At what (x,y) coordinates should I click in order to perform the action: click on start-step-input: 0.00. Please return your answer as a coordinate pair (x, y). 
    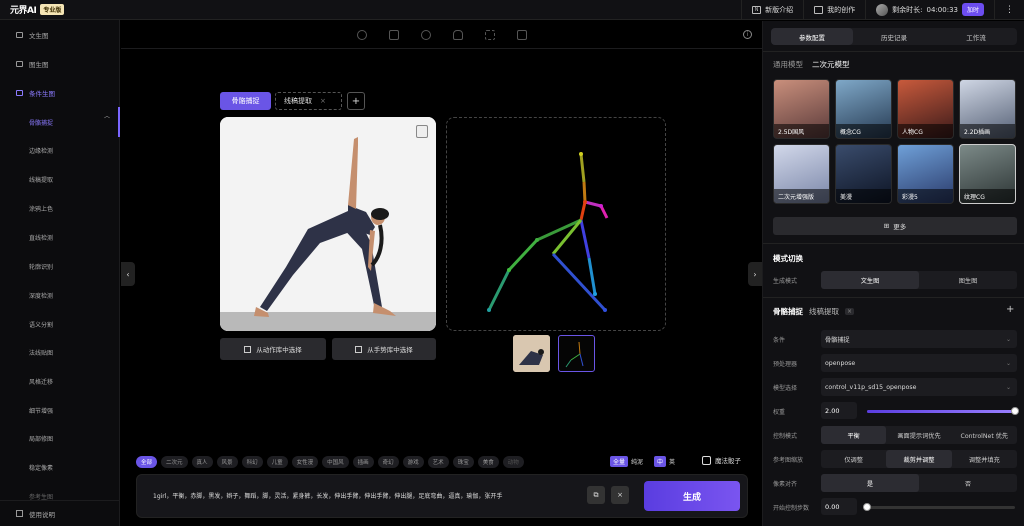
    Looking at the image, I should click on (839, 506).